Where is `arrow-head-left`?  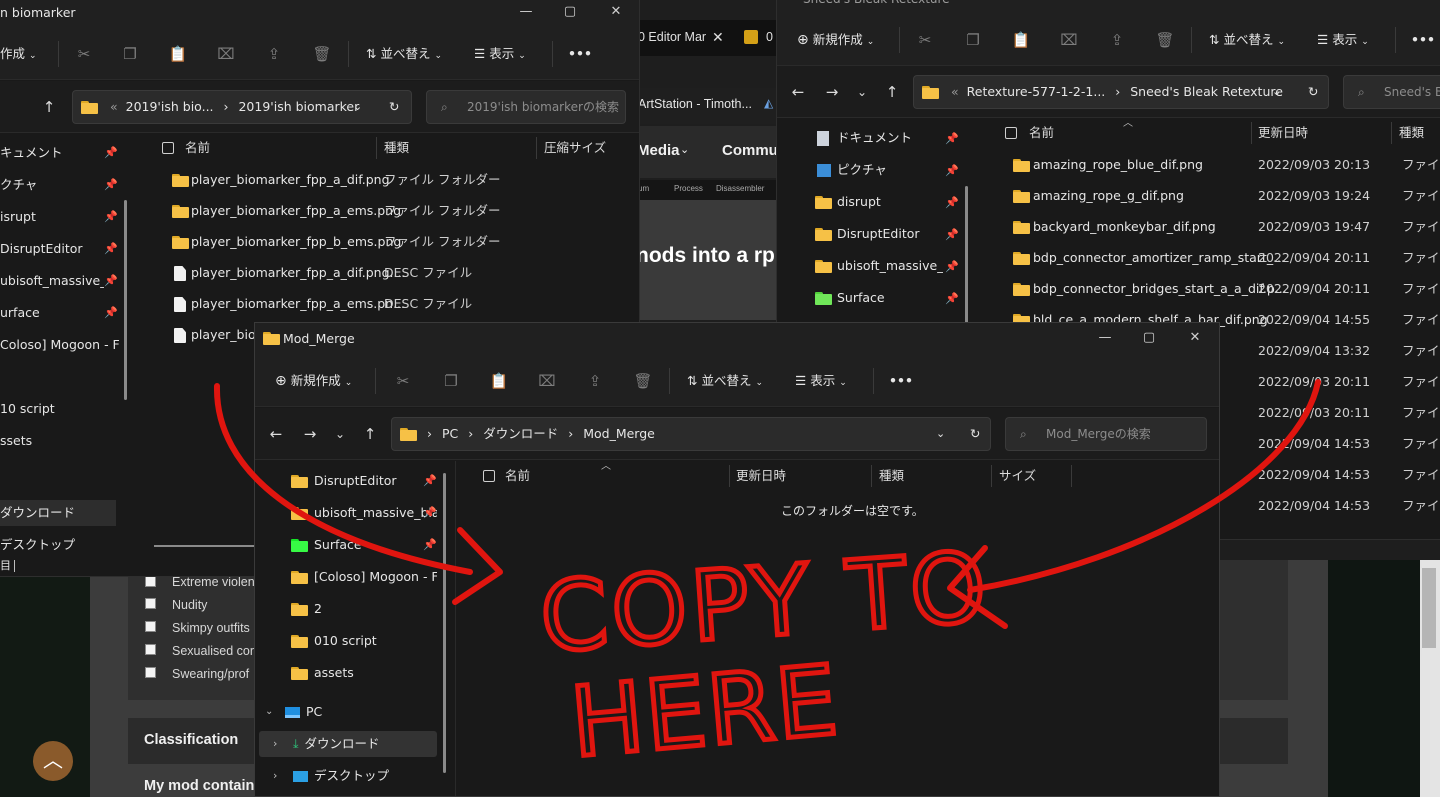
arrow-head-left is located at coordinates (477, 566).